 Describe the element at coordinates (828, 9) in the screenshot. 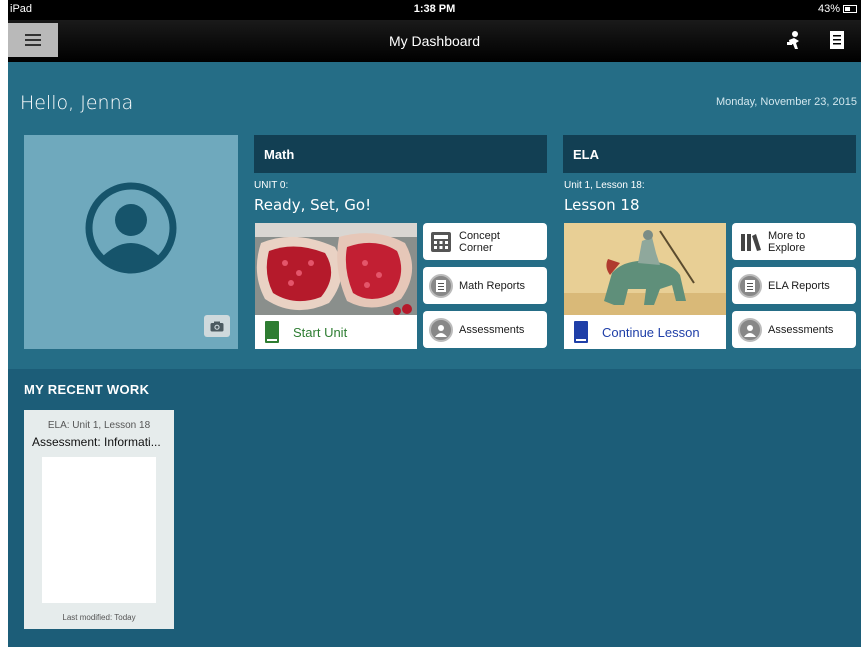

I see `battery-percent: 43%` at that location.